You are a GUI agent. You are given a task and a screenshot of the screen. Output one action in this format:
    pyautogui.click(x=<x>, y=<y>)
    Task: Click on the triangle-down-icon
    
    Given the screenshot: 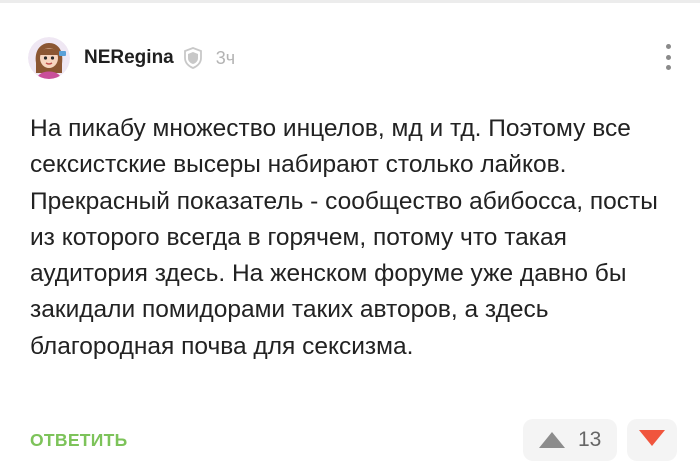 What is the action you would take?
    pyautogui.click(x=652, y=440)
    